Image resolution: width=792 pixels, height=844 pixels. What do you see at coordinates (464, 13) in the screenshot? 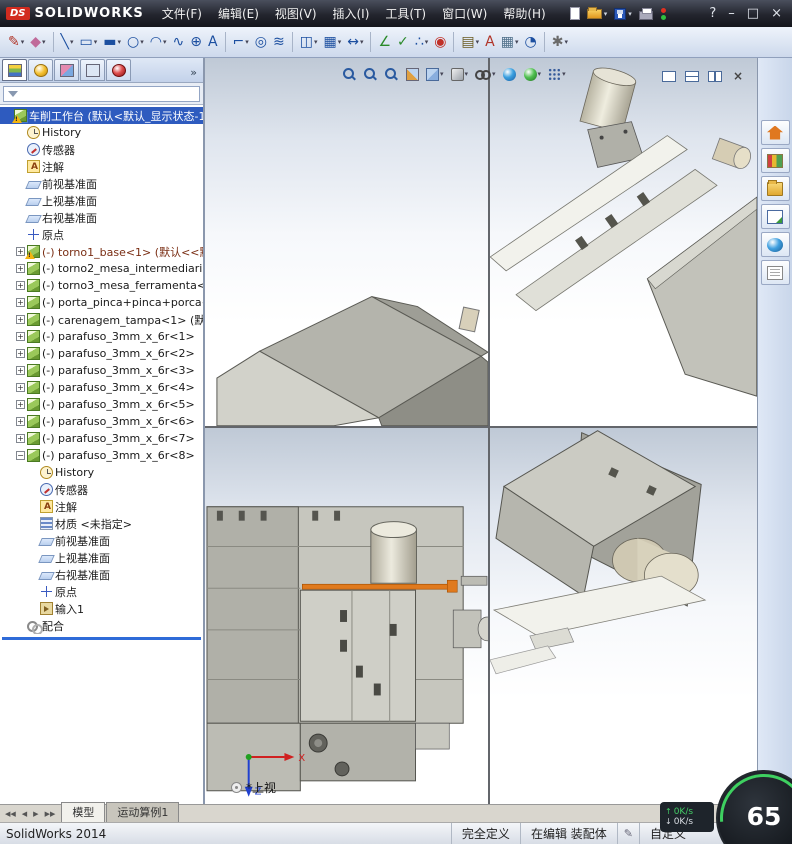
I see `menu-window: 窗口(W)` at bounding box center [464, 13].